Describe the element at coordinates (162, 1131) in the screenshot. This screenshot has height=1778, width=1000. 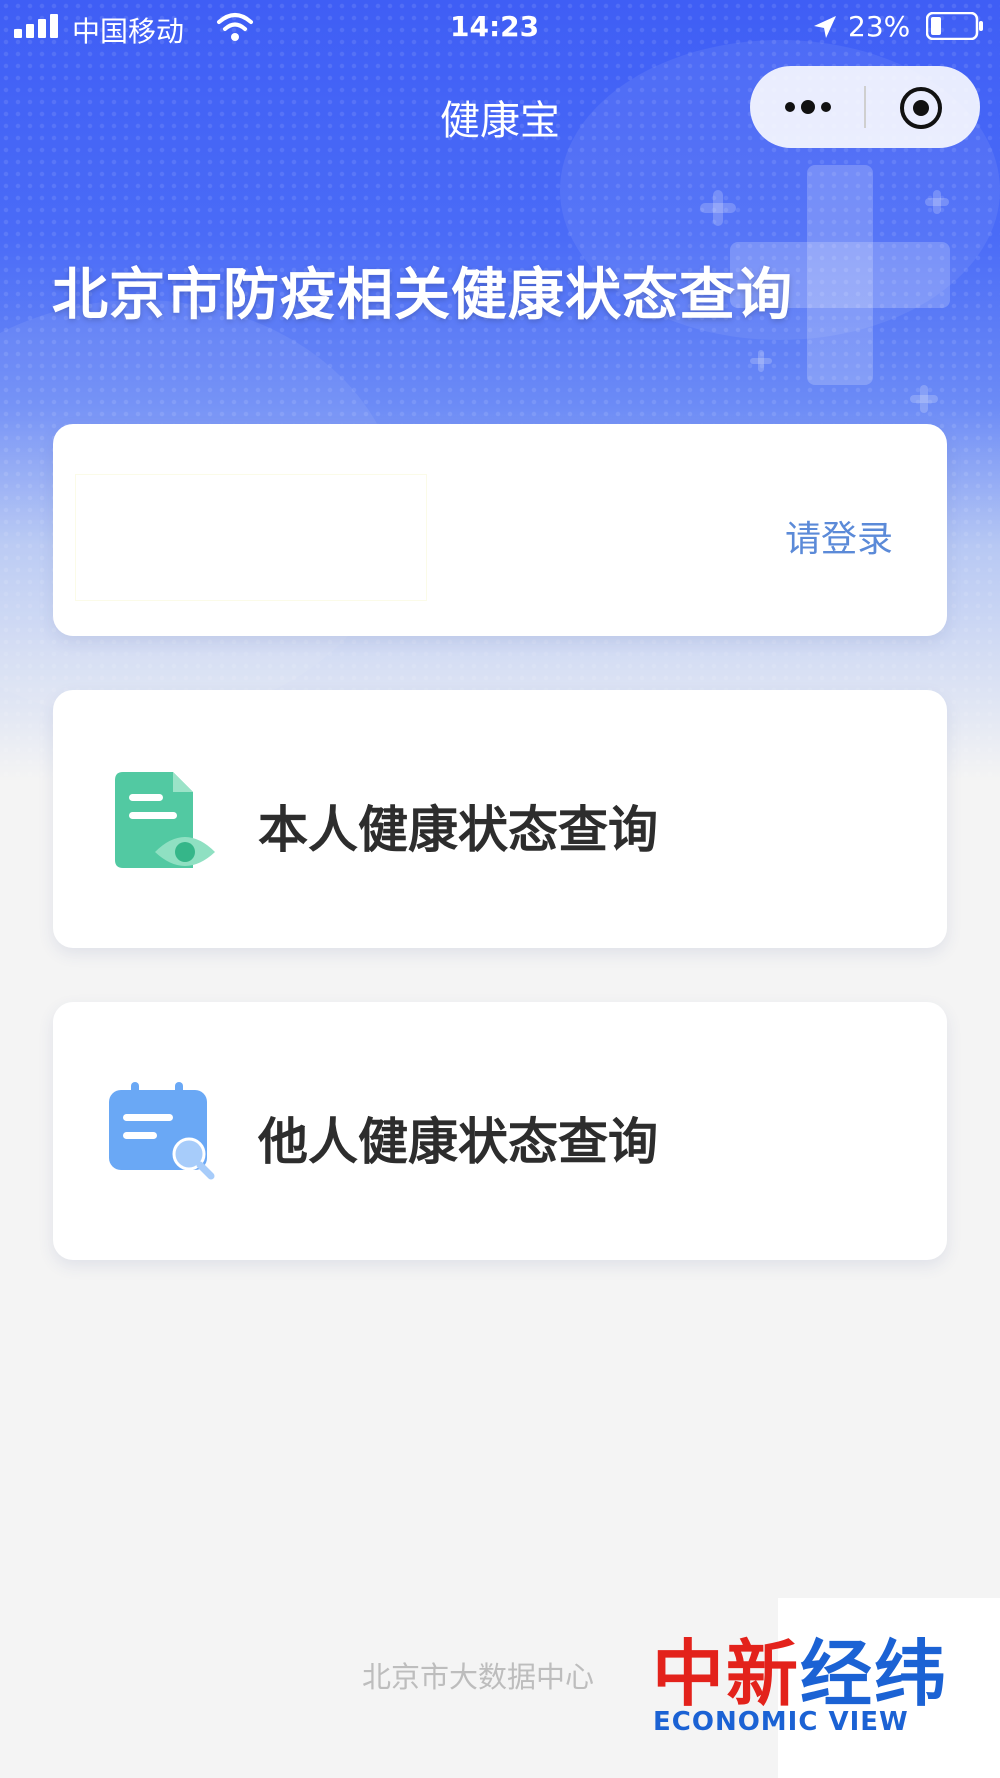
I see `calendar-search-icon` at that location.